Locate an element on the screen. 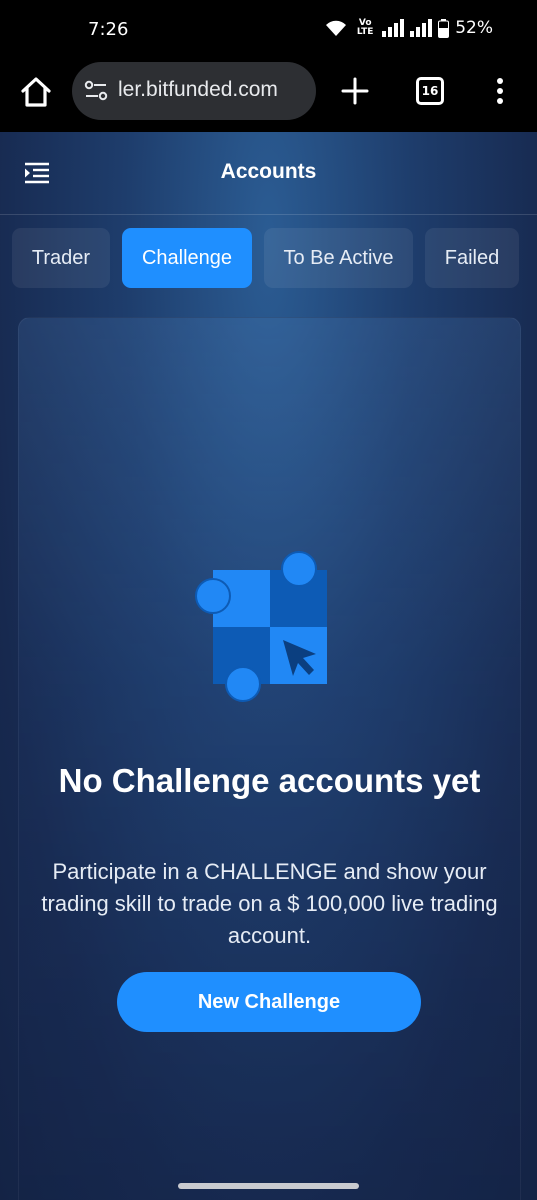 The image size is (537, 1200). signal-icon is located at coordinates (393, 28).